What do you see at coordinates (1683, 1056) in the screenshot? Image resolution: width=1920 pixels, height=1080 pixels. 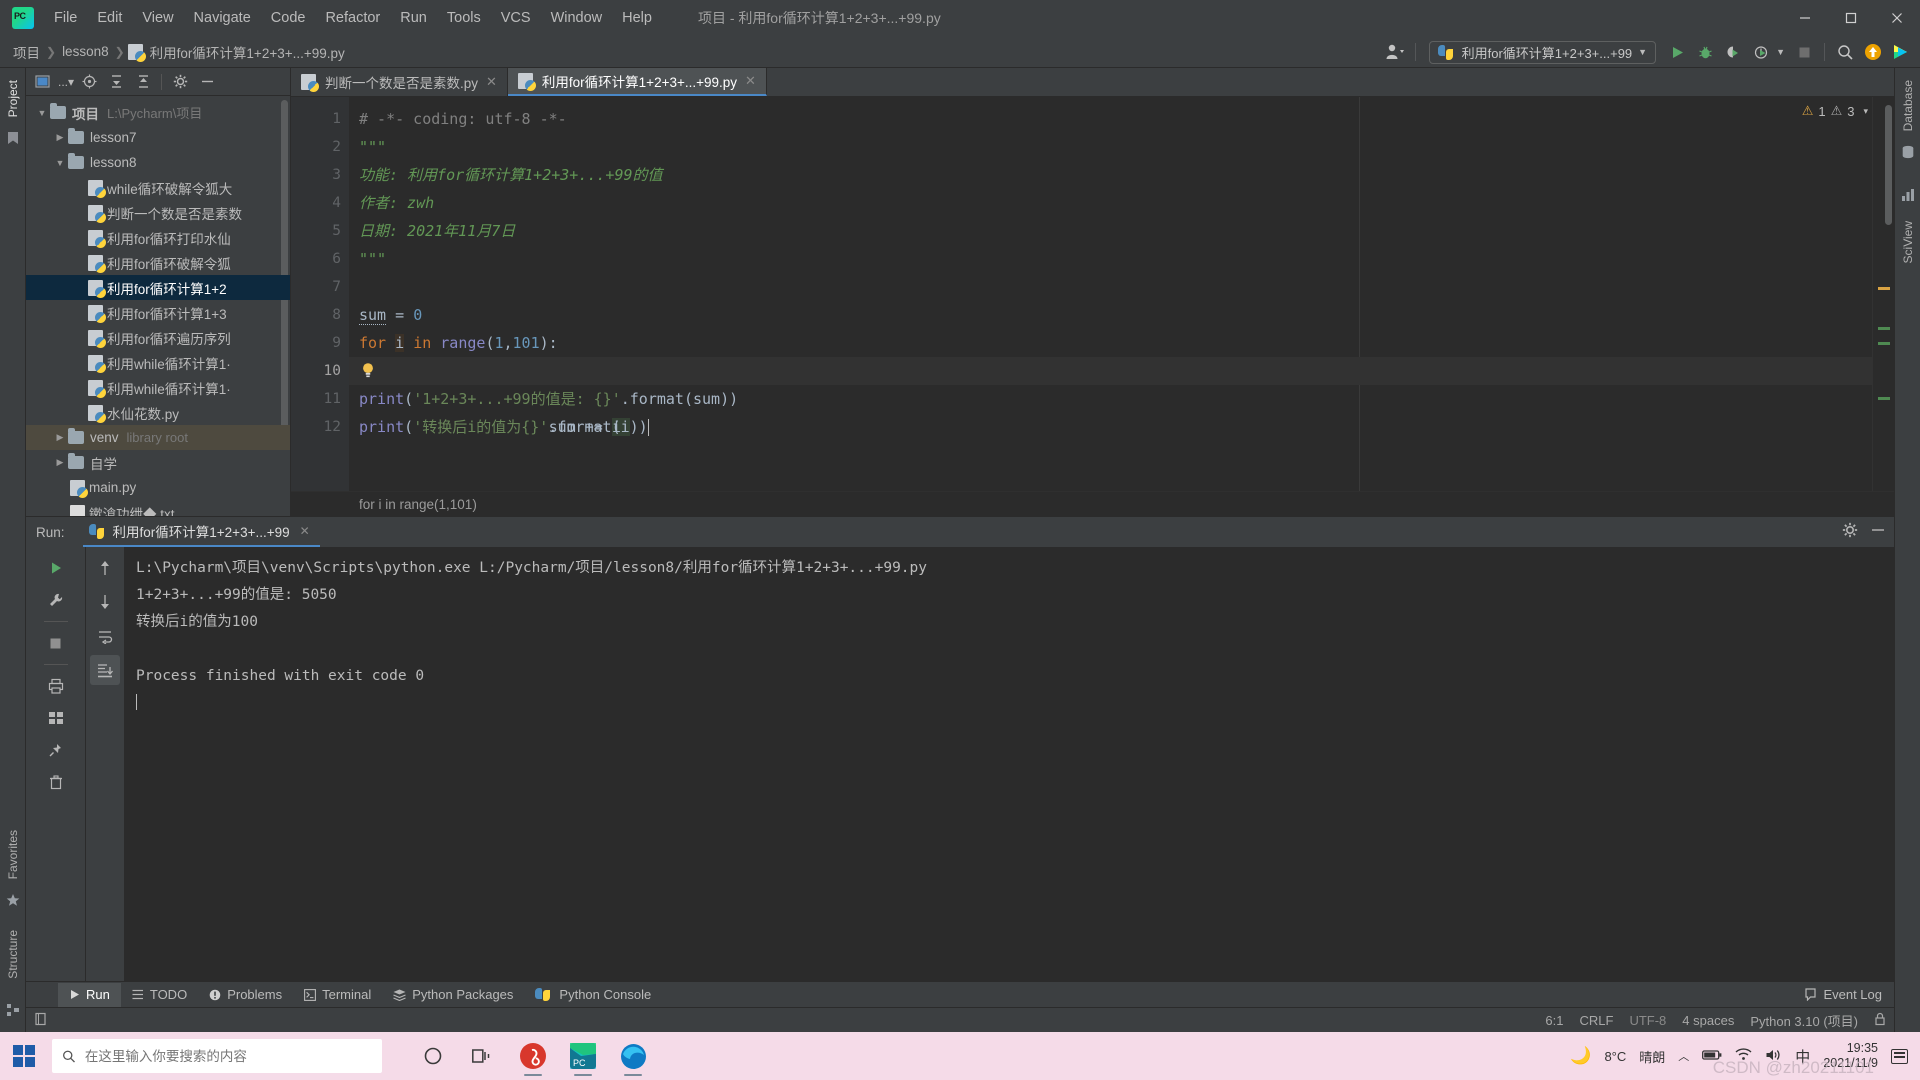 I see `tray-expand-icon: ︿` at bounding box center [1683, 1056].